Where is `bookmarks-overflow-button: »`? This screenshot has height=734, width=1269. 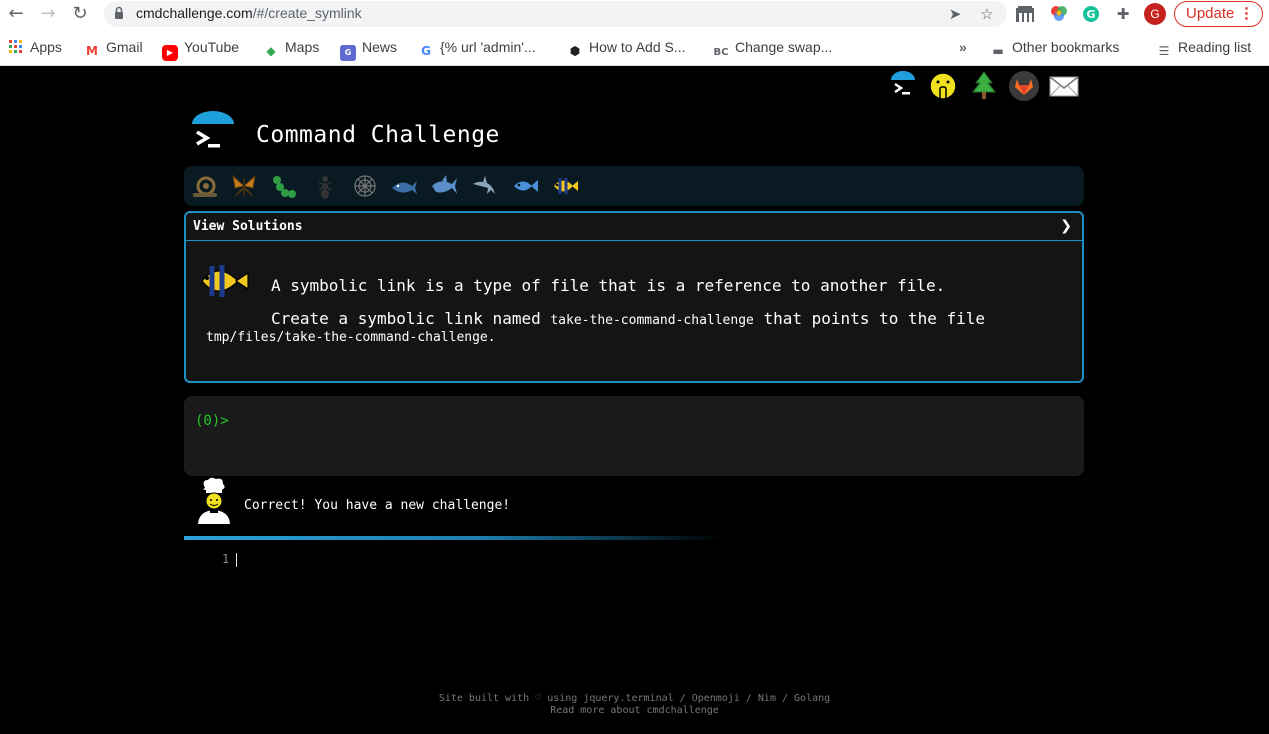
bookmarks-overflow-button: » is located at coordinates (963, 47).